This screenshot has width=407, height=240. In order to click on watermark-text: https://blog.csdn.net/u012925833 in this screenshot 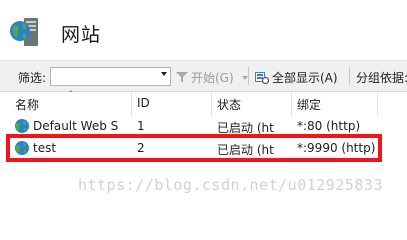, I will do `click(230, 185)`.